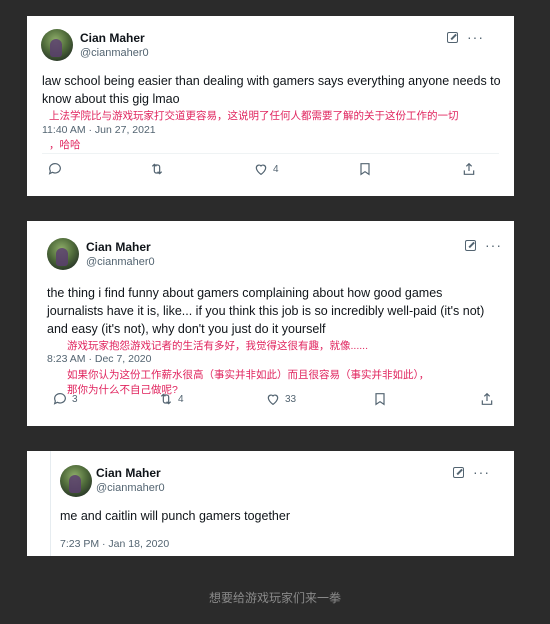  Describe the element at coordinates (114, 544) in the screenshot. I see `timestamp: 7:23 PM · Jan 18, 2020` at that location.